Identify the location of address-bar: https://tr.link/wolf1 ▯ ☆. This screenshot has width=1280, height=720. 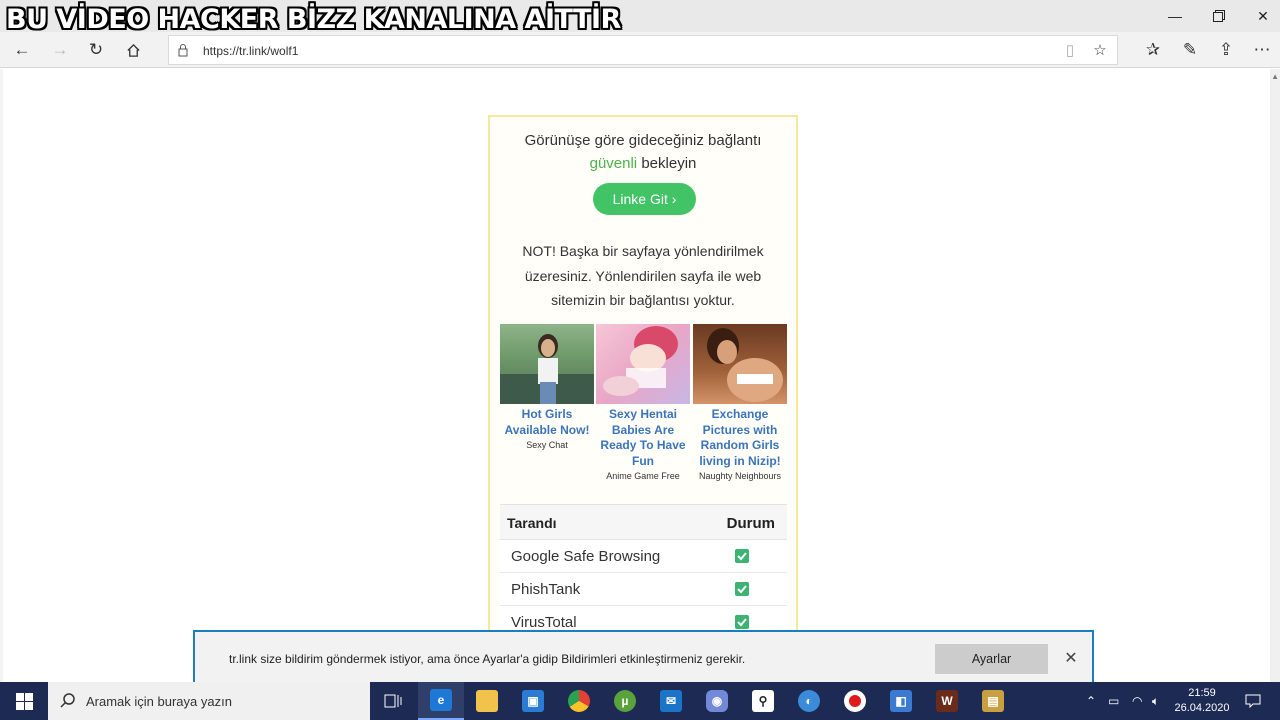
(643, 50).